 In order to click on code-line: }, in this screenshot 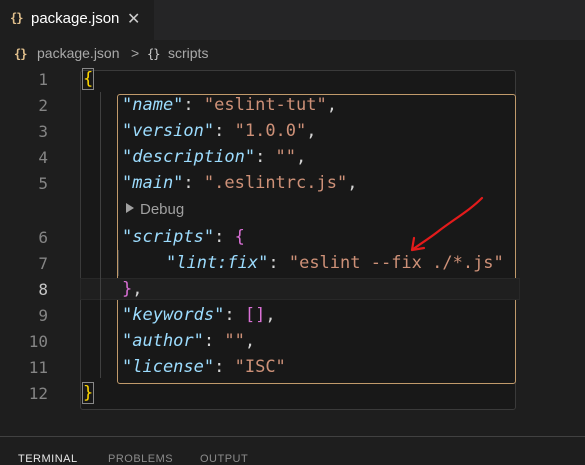, I will do `click(132, 289)`.